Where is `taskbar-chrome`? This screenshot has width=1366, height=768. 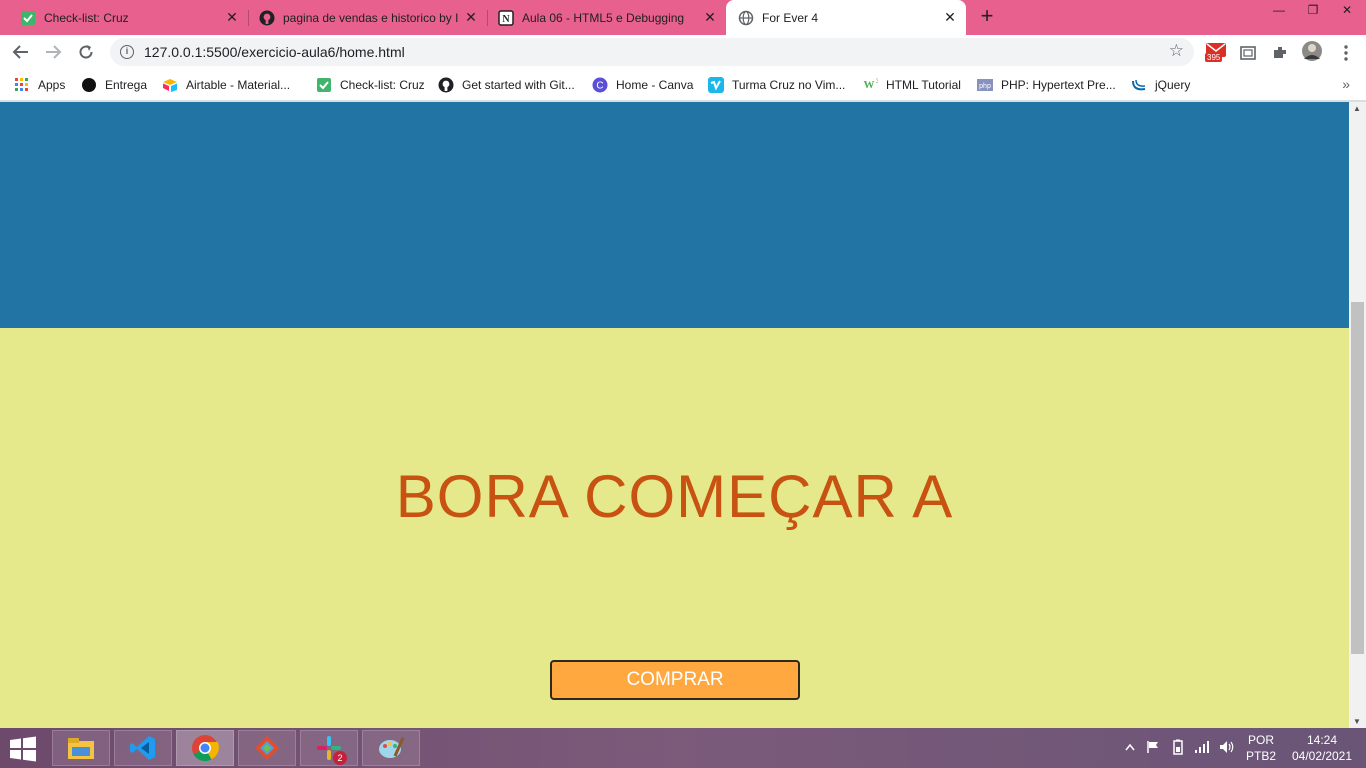 taskbar-chrome is located at coordinates (205, 748).